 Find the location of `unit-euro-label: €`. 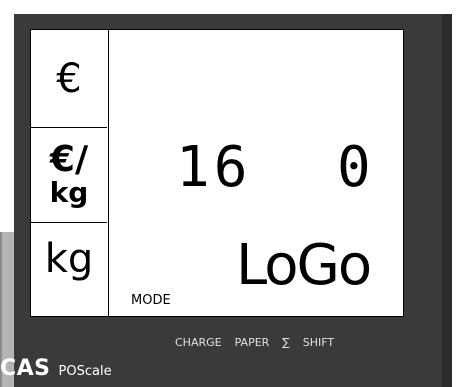

unit-euro-label: € is located at coordinates (69, 78).